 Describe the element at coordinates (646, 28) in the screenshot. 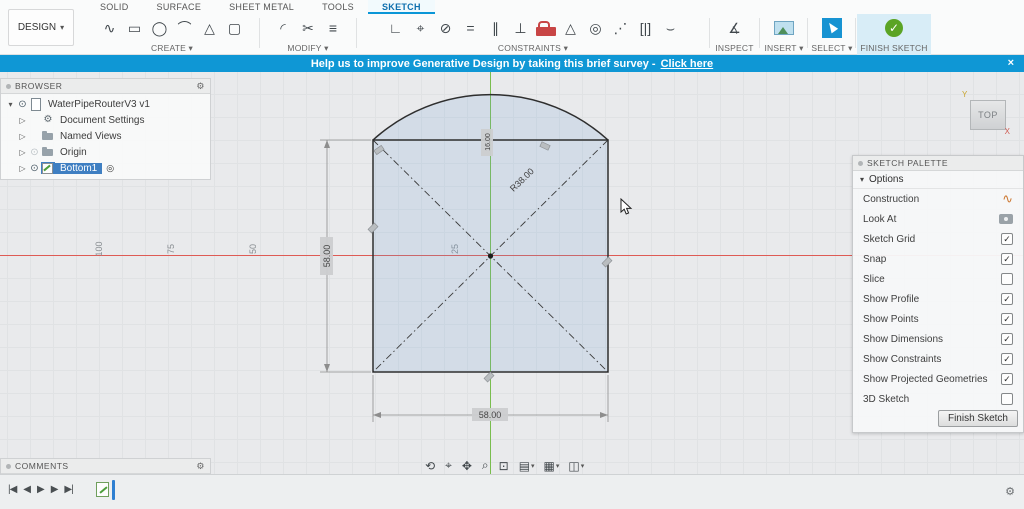

I see `symmetry-constraint: [|]` at that location.